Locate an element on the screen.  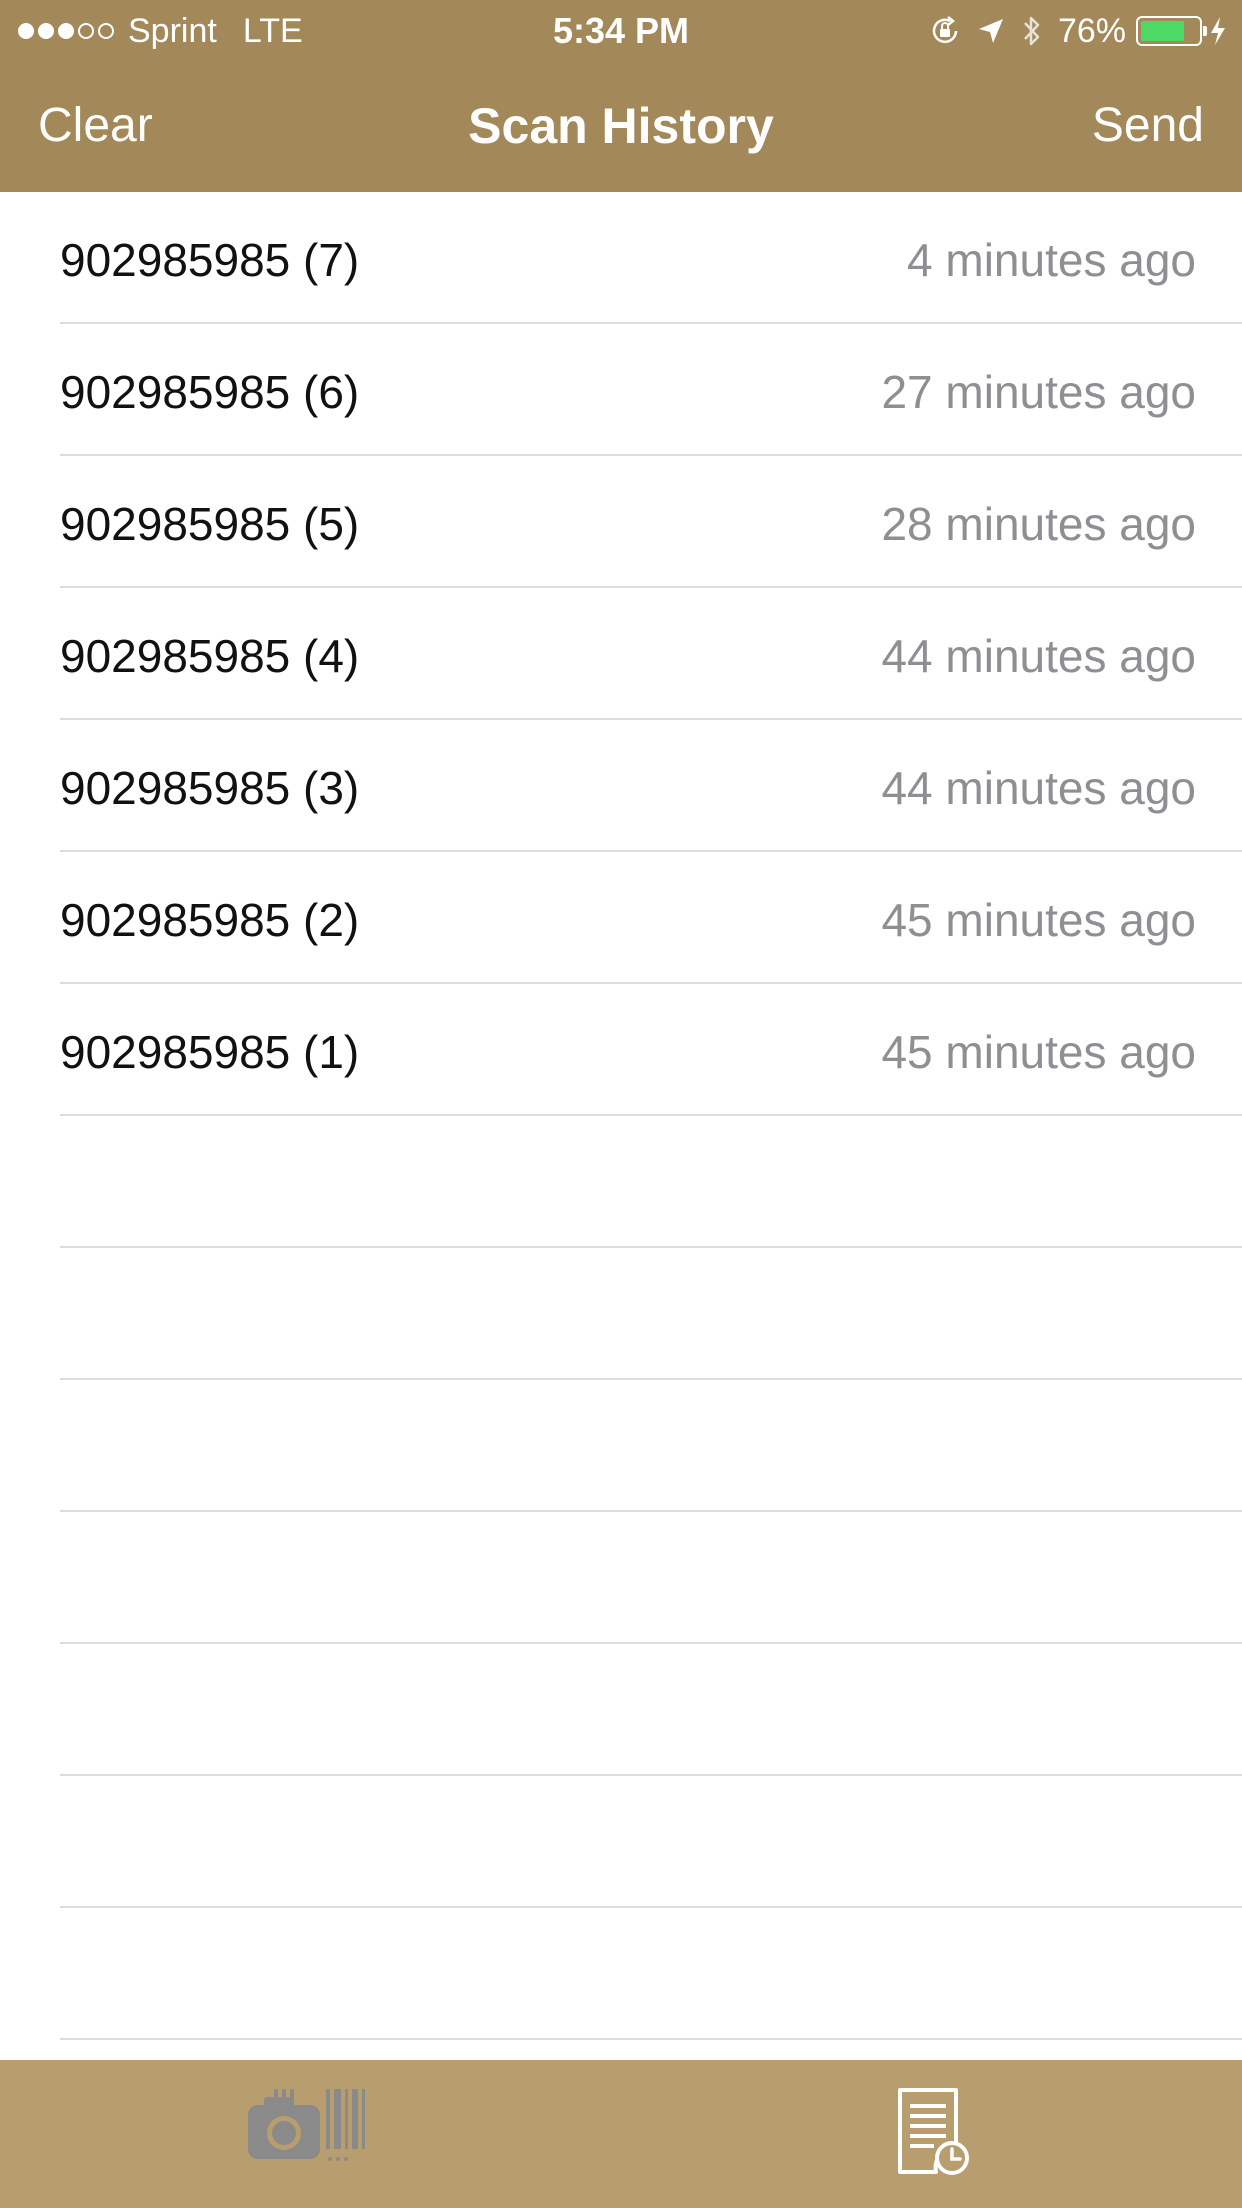
scan-row: 902985985 (3) 44 minutes ago is located at coordinates (651, 786).